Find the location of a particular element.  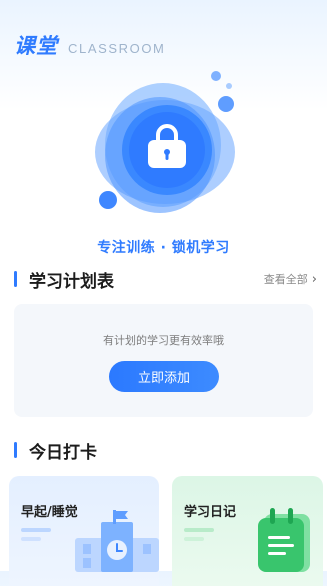

view-all-label: 查看全部 is located at coordinates (285, 279).